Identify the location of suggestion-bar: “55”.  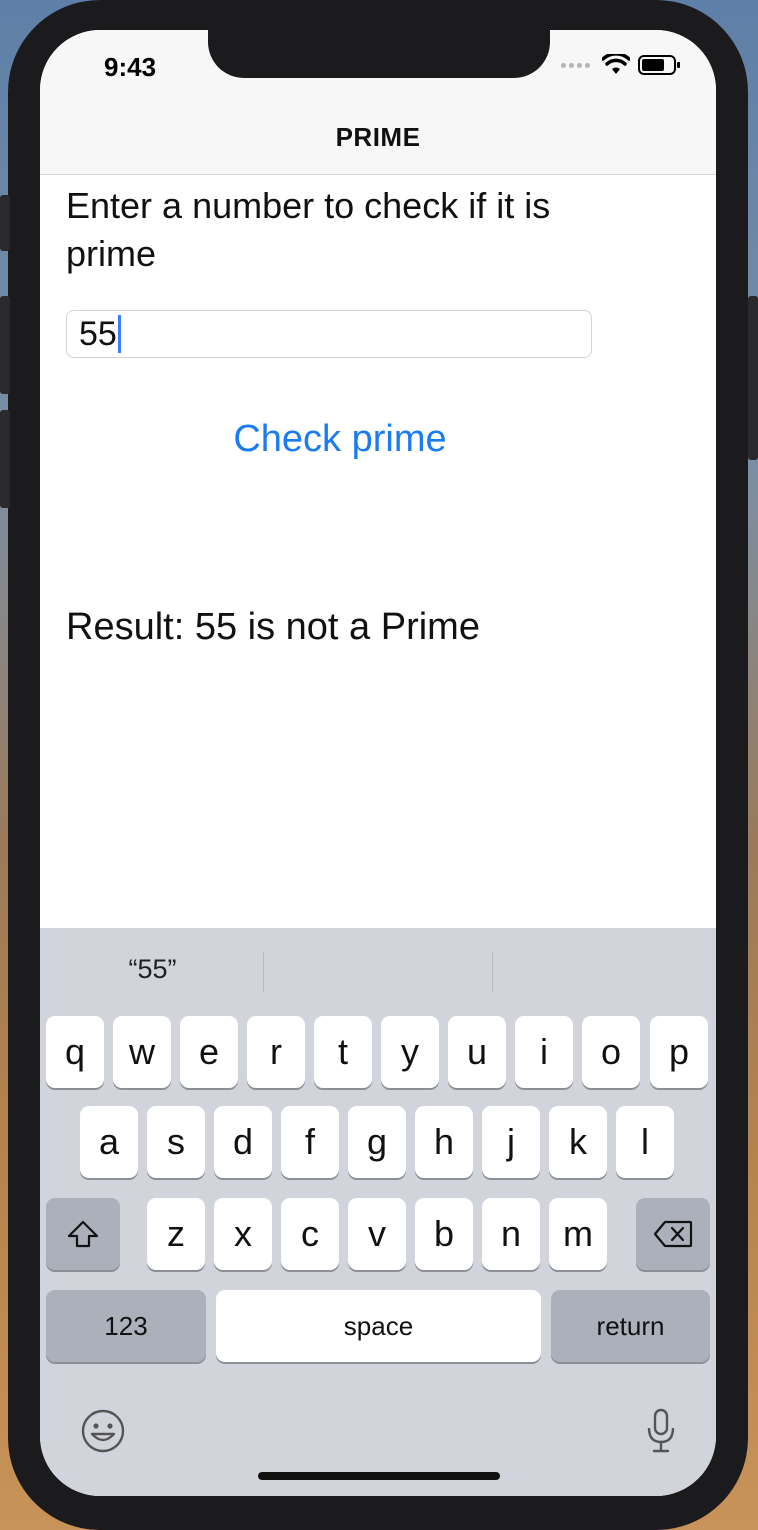
(378, 972).